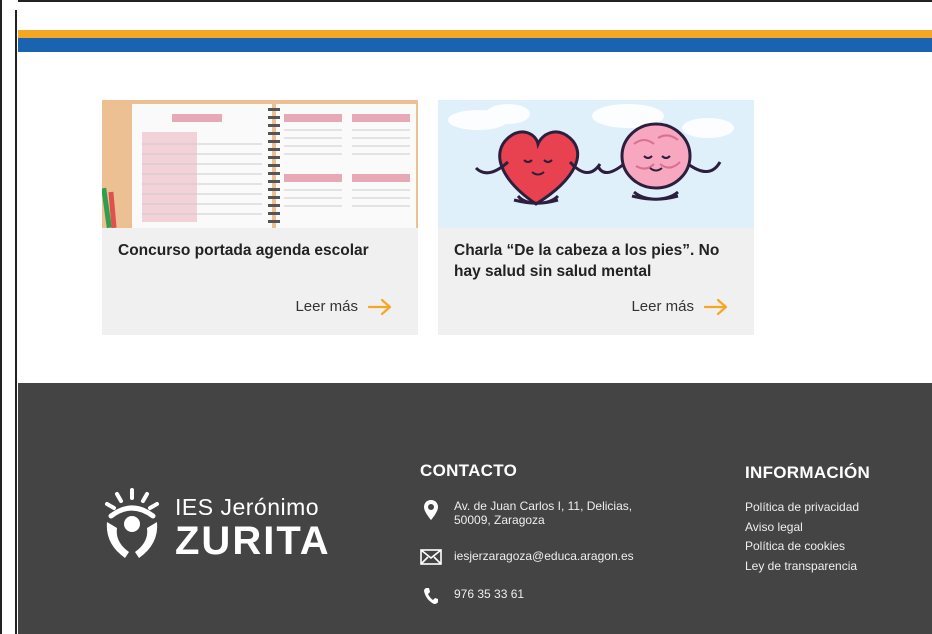 This screenshot has height=634, width=932. Describe the element at coordinates (807, 508) in the screenshot. I see `link-privacy-policy: Política de privacidad` at that location.